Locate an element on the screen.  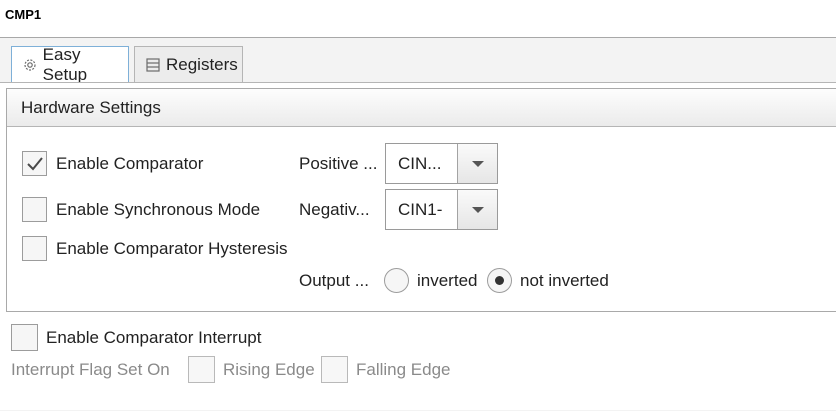
enable-comparator-label: Enable Comparator is located at coordinates (130, 163).